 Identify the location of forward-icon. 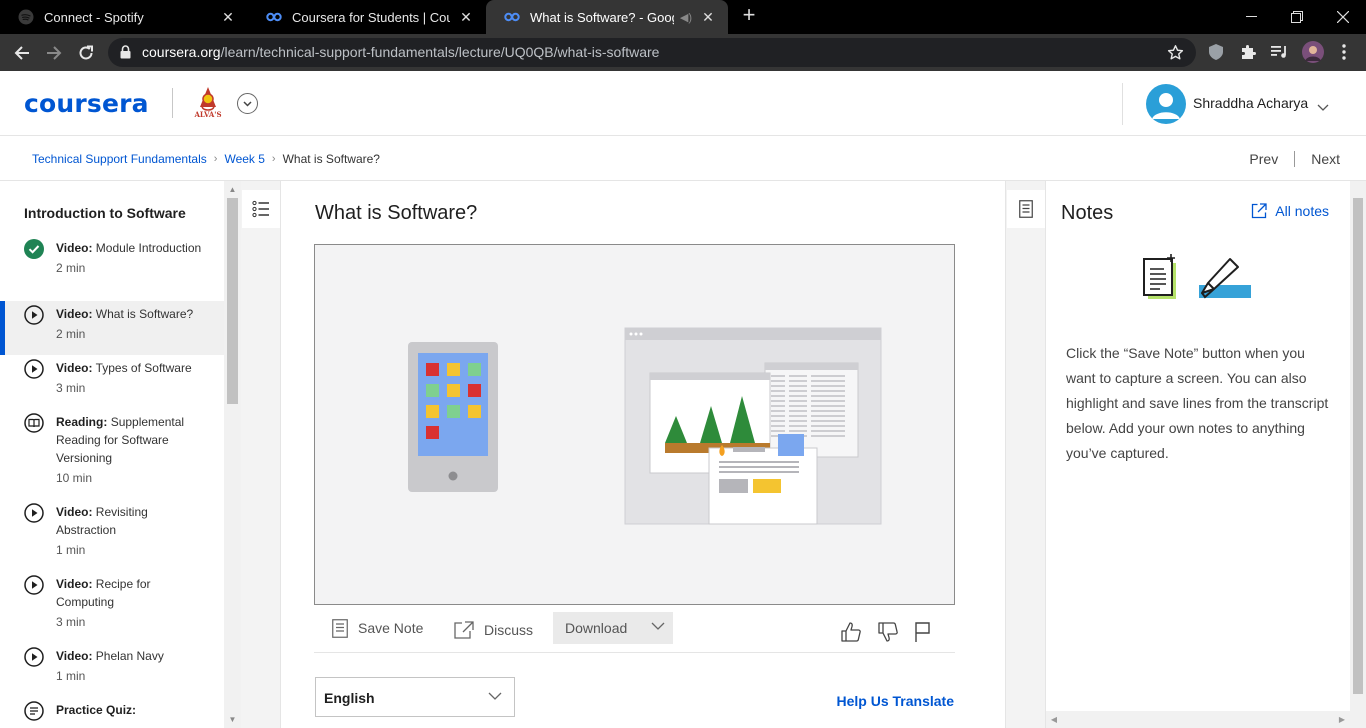
(54, 53).